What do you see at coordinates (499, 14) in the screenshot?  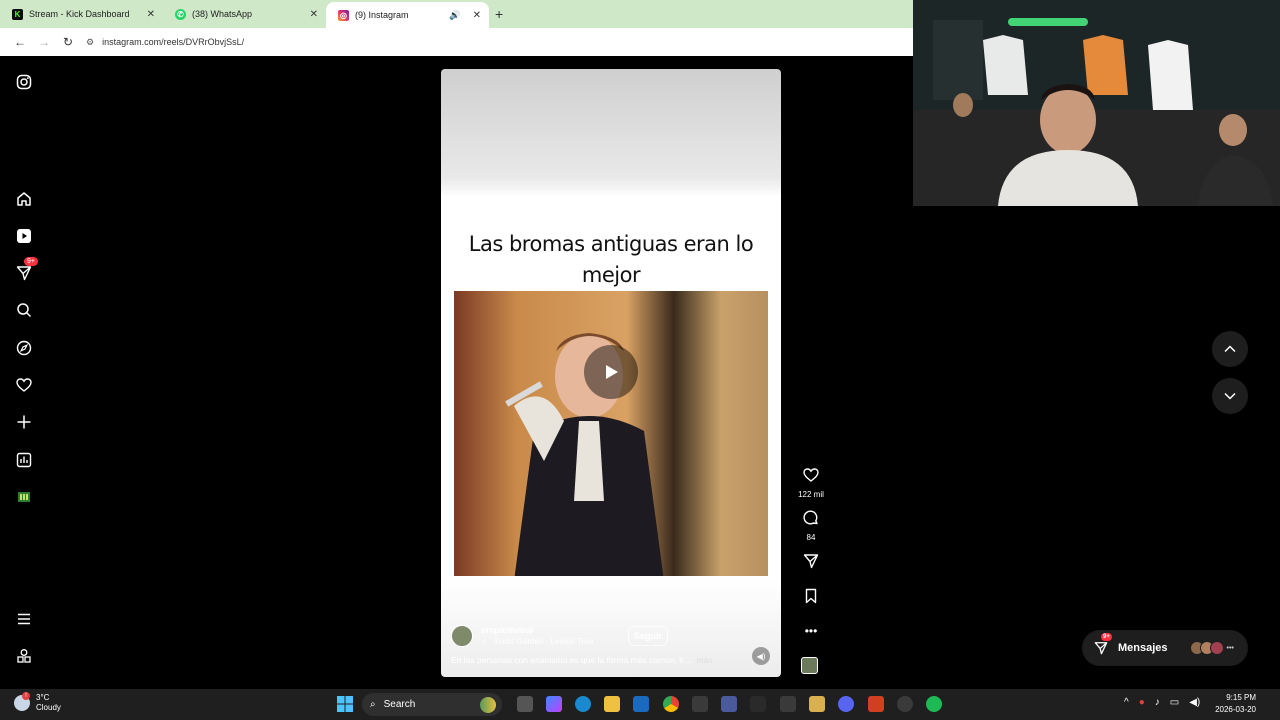 I see `new-tab-button: +` at bounding box center [499, 14].